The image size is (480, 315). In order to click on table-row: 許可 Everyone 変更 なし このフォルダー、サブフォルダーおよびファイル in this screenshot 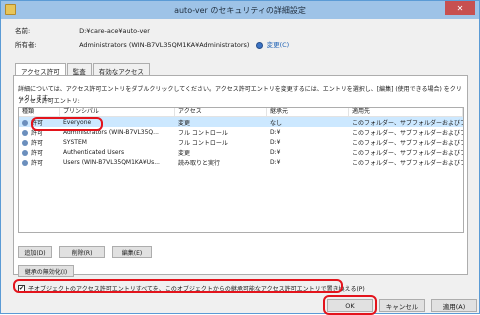, I will do `click(241, 122)`.